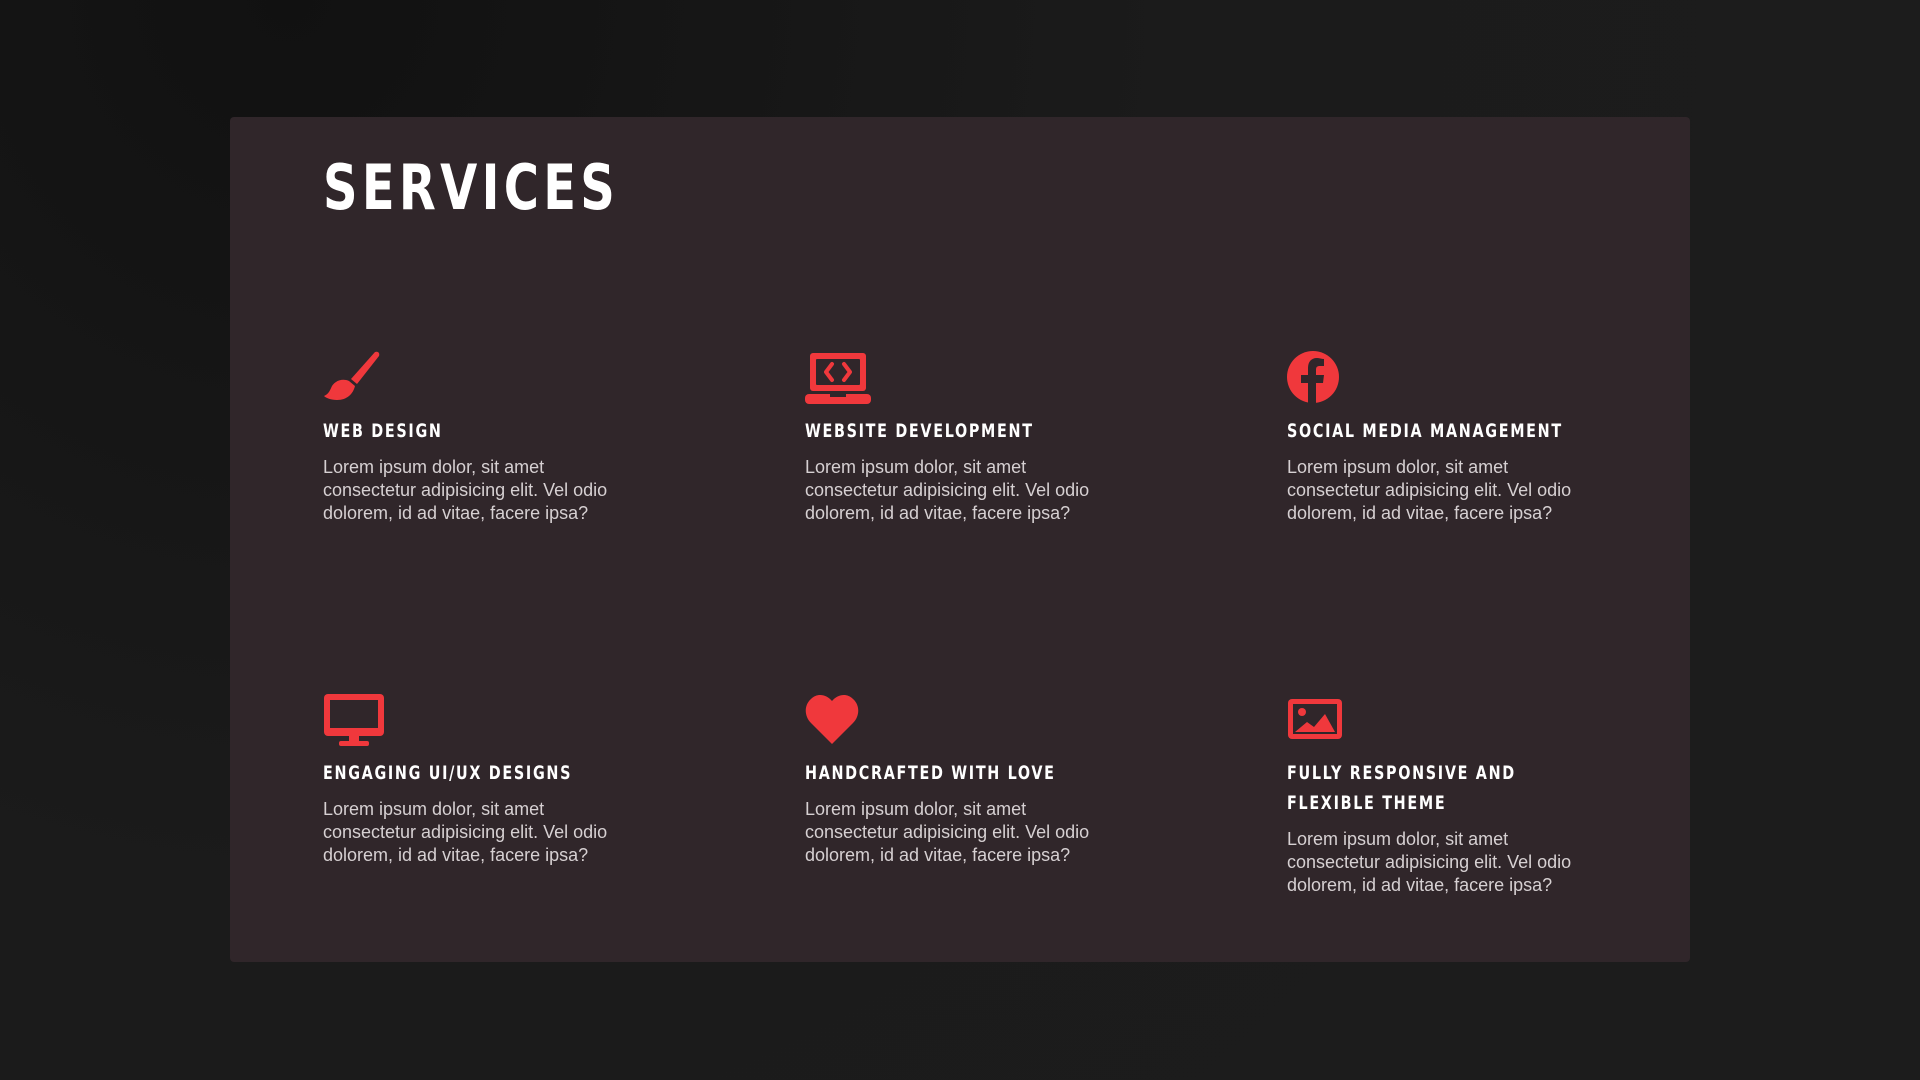  Describe the element at coordinates (919, 431) in the screenshot. I see `service-title: WEBSITE DEVELOPMENT` at that location.